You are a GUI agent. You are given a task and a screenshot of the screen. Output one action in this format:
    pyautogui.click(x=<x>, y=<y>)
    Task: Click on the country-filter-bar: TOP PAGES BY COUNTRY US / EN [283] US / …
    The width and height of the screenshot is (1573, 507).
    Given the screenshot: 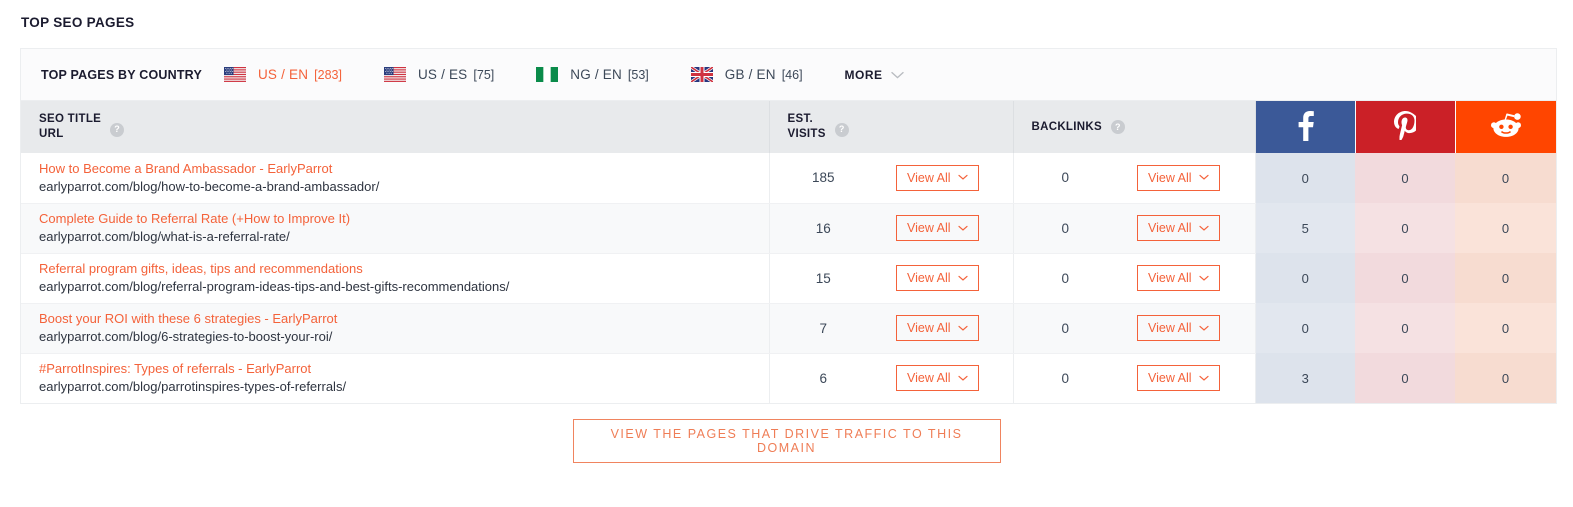 What is the action you would take?
    pyautogui.click(x=788, y=75)
    